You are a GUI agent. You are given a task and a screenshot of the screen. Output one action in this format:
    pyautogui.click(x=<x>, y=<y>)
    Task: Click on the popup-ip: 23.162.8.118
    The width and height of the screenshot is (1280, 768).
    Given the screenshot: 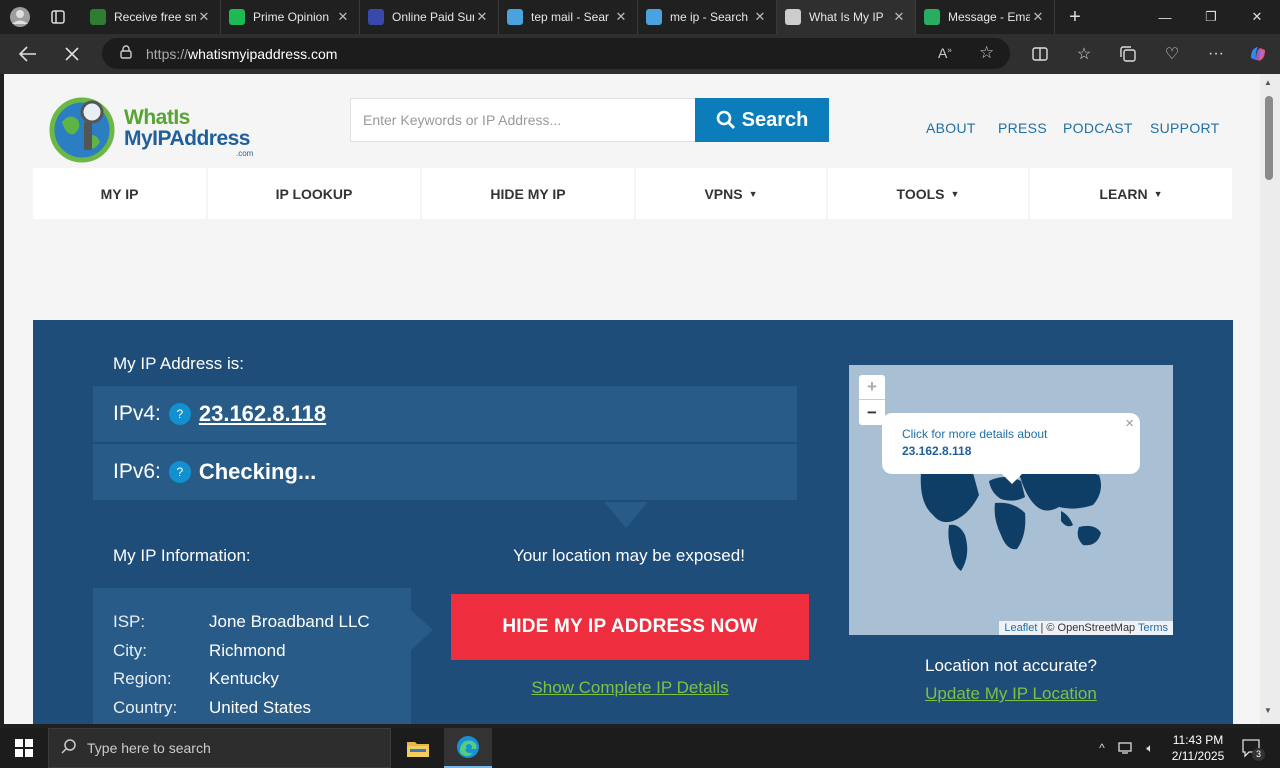 What is the action you would take?
    pyautogui.click(x=937, y=451)
    